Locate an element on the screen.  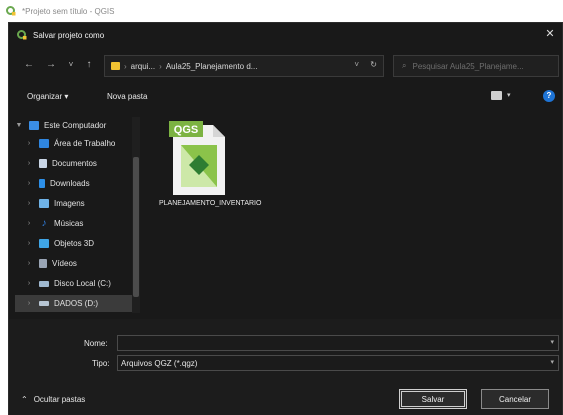
hide-folders-label: Ocultar pastas is located at coordinates (59, 399).